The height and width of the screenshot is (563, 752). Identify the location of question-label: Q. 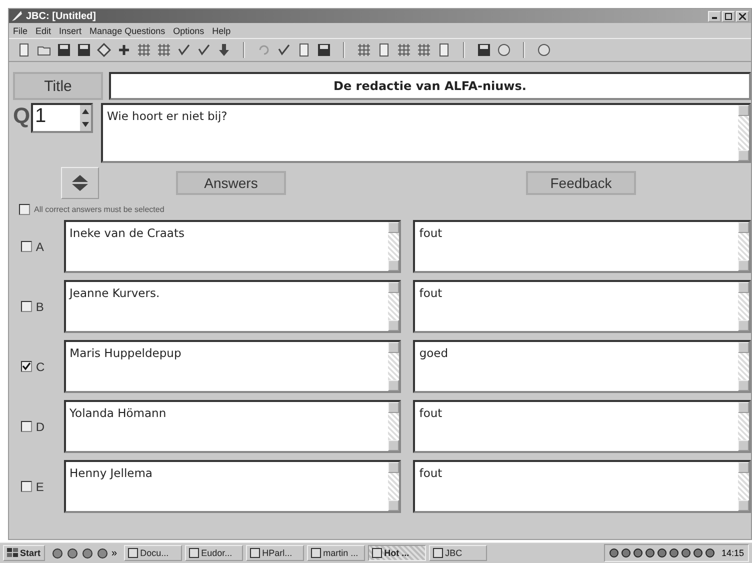
(22, 116).